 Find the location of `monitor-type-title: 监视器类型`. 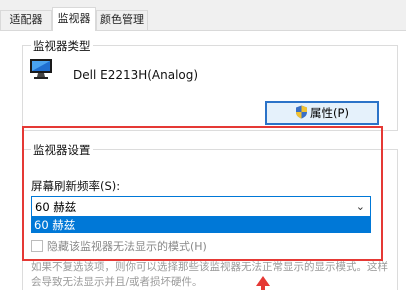

monitor-type-title: 监视器类型 is located at coordinates (62, 46).